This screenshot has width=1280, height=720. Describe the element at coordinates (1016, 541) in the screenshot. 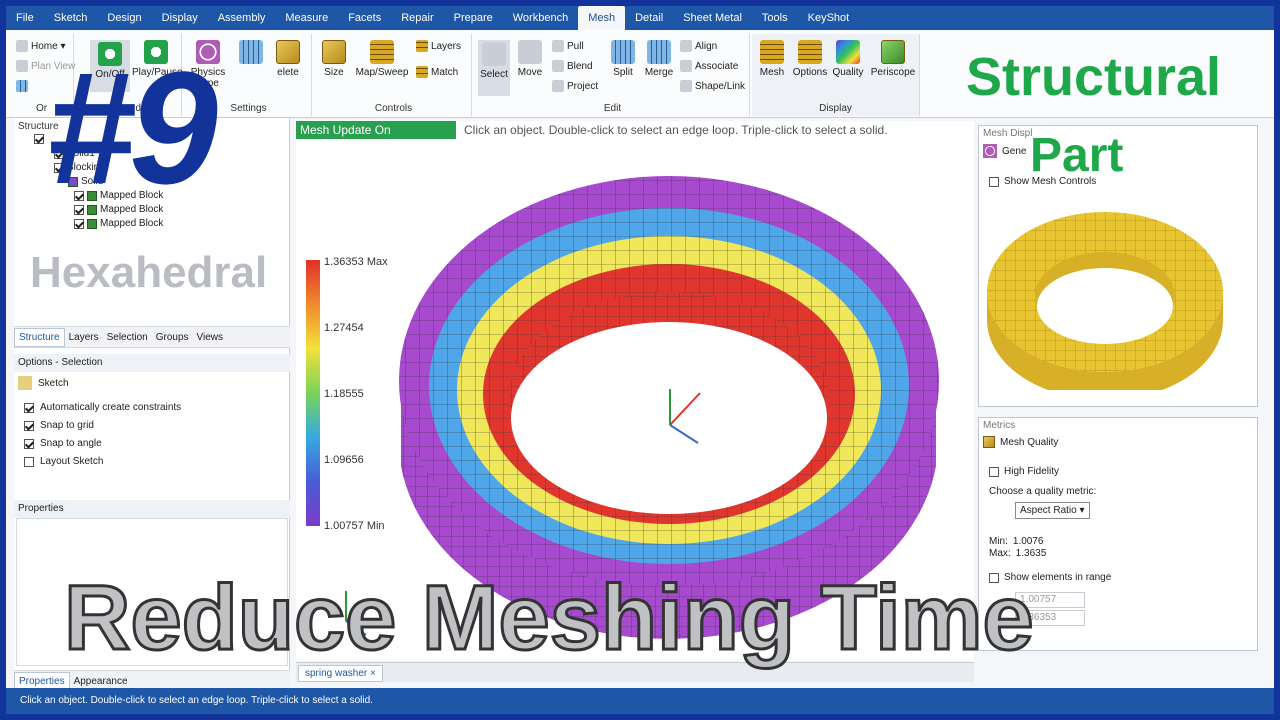

I see `min-row: Min: 1.0076` at that location.